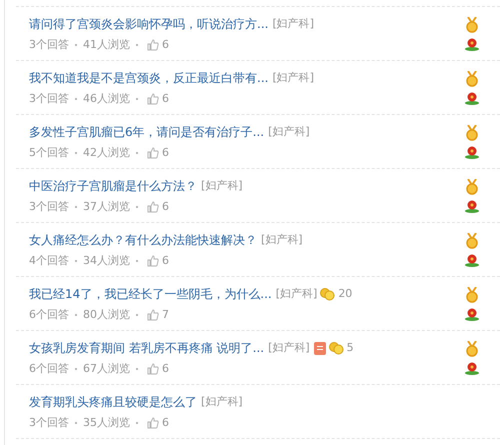 Image resolution: width=500 pixels, height=445 pixels. Describe the element at coordinates (106, 152) in the screenshot. I see `view-count: 42人浏览` at that location.